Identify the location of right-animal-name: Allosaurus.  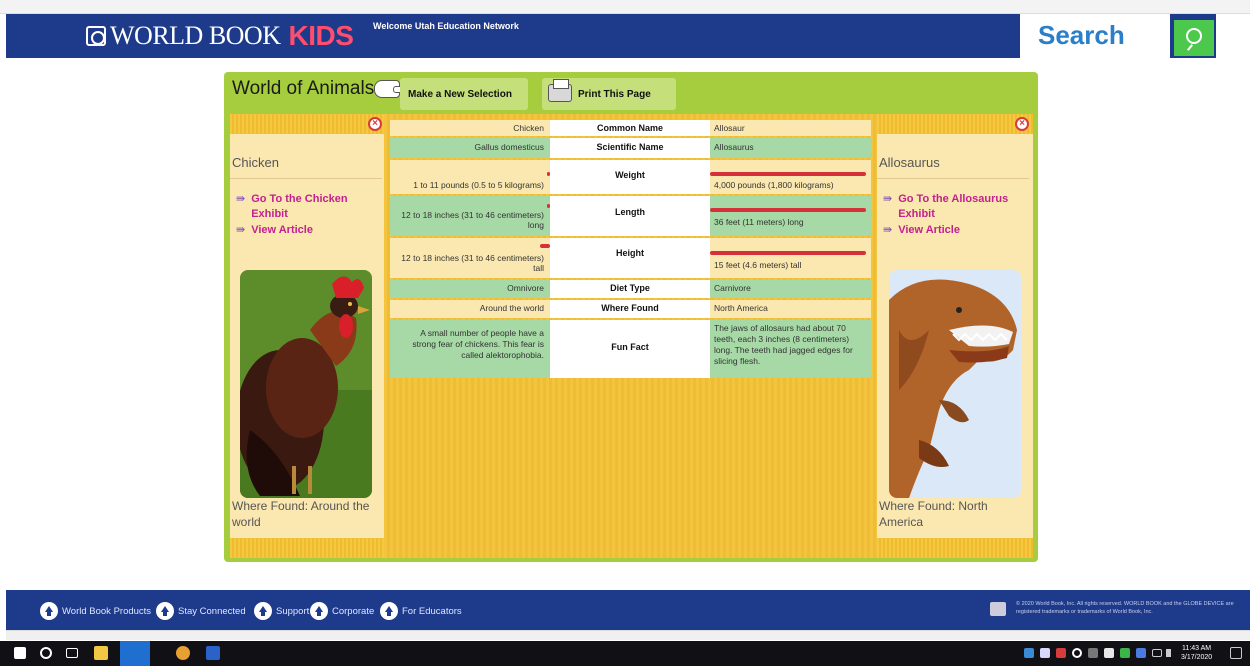
(909, 162).